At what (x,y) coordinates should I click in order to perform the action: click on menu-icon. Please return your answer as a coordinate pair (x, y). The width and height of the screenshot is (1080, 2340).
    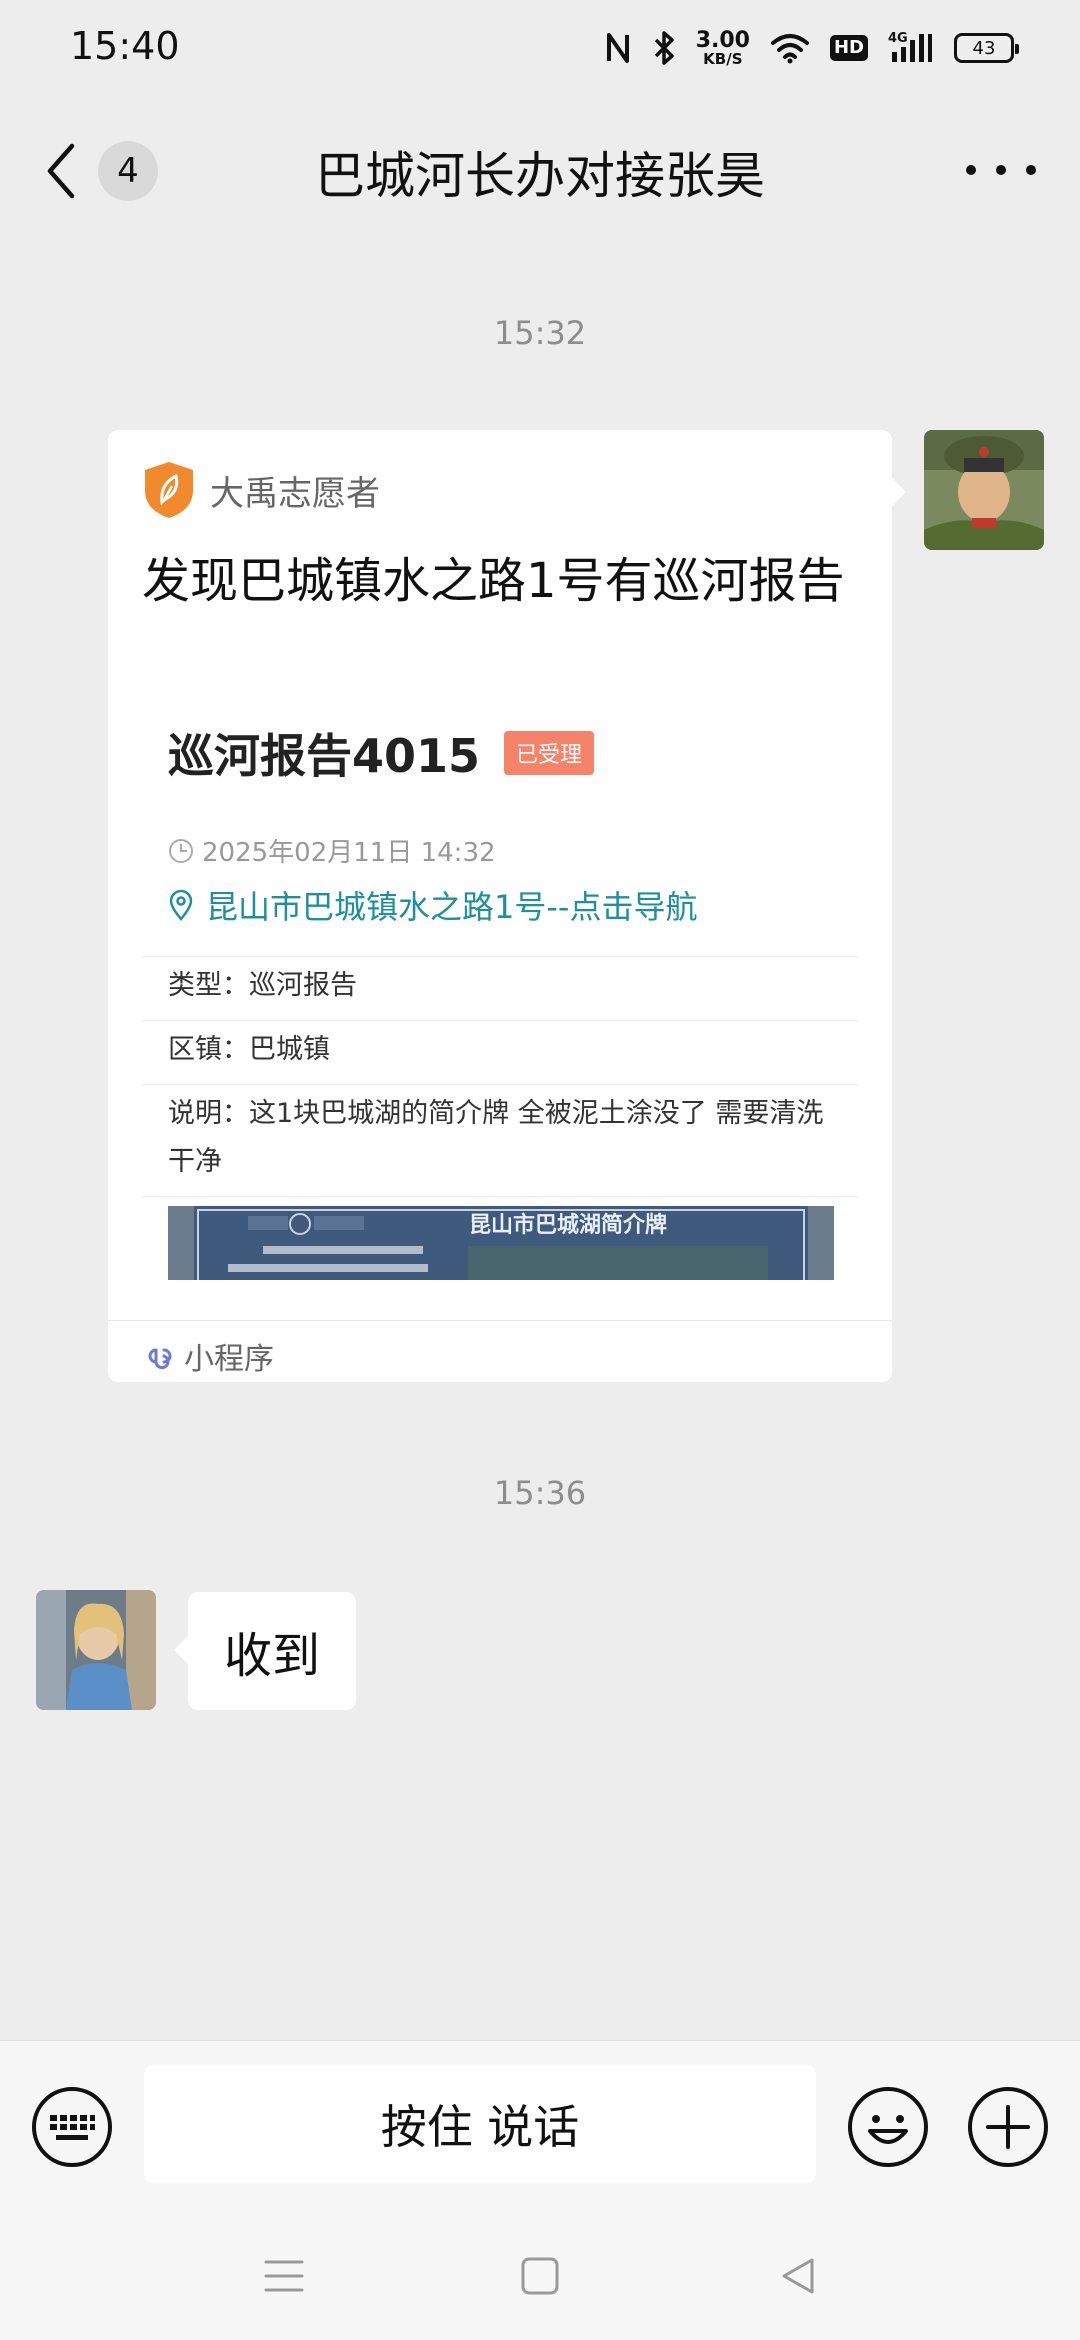
    Looking at the image, I should click on (284, 2276).